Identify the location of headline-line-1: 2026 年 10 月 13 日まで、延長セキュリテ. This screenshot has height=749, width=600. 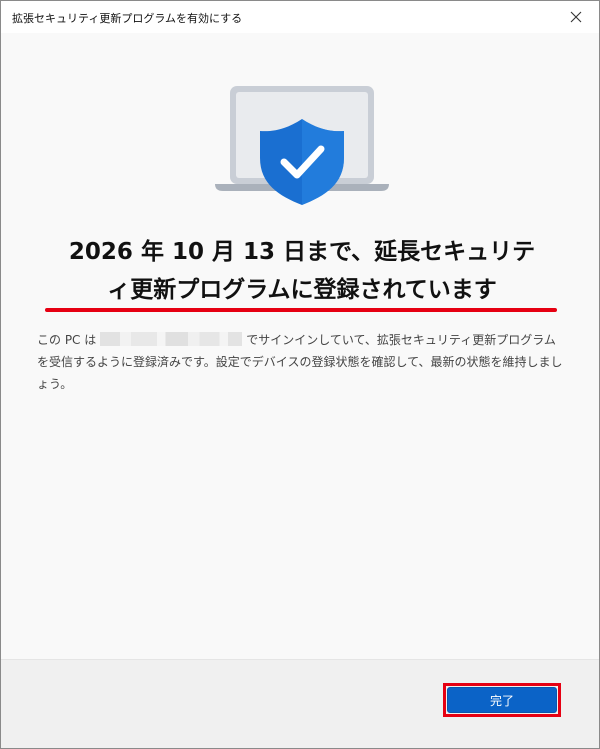
(302, 252).